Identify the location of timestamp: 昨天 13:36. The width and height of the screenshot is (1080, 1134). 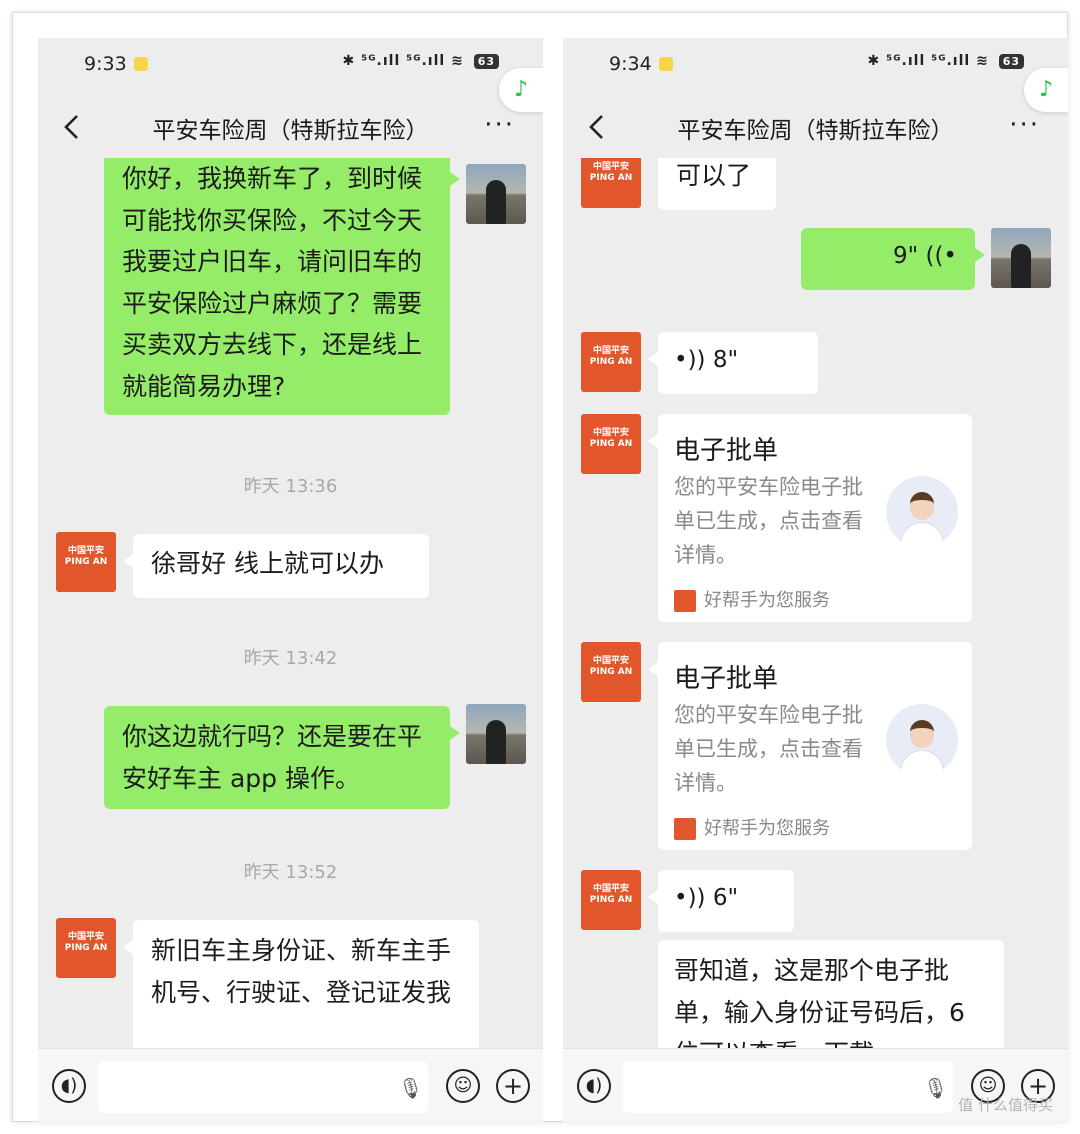
(290, 486).